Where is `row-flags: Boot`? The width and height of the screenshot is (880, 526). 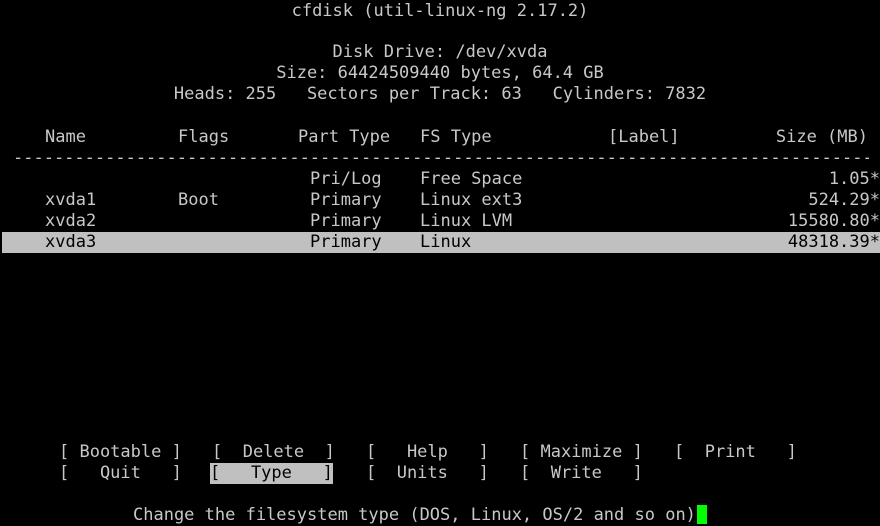
row-flags: Boot is located at coordinates (198, 200).